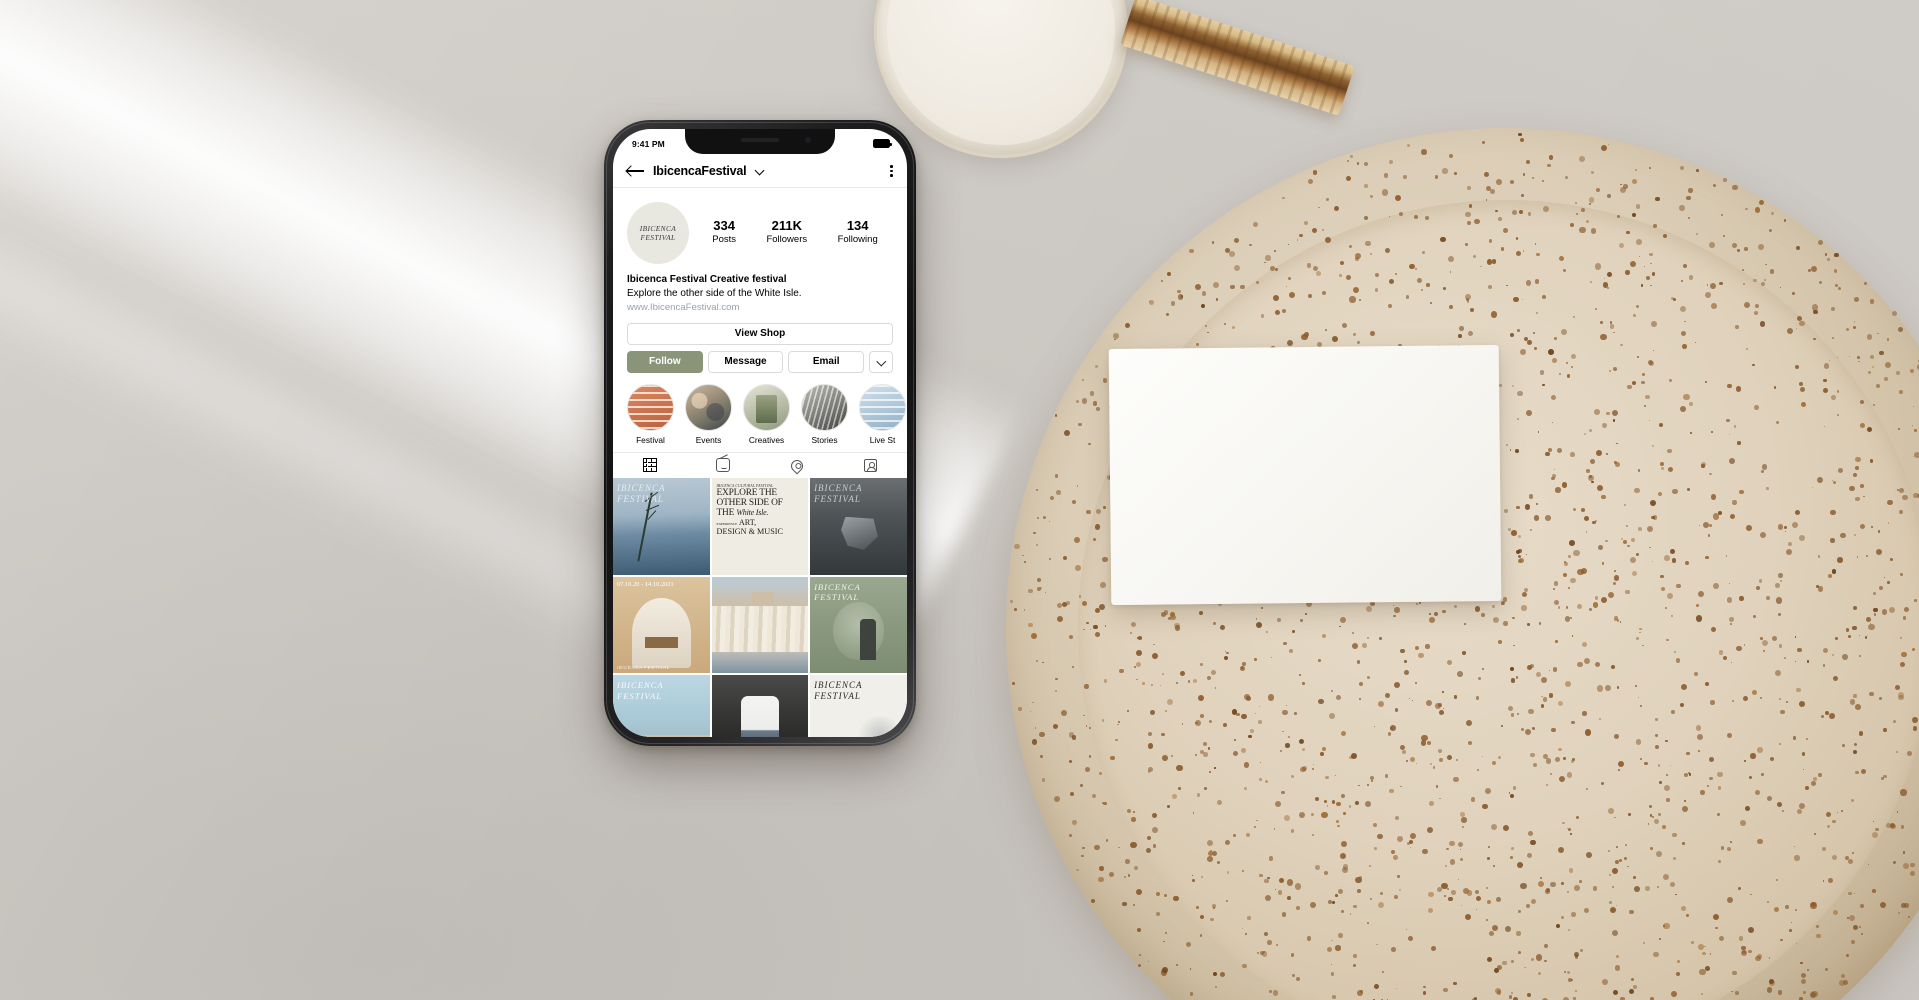 The width and height of the screenshot is (1919, 1000). Describe the element at coordinates (1001, 72) in the screenshot. I see `bowl-interior` at that location.